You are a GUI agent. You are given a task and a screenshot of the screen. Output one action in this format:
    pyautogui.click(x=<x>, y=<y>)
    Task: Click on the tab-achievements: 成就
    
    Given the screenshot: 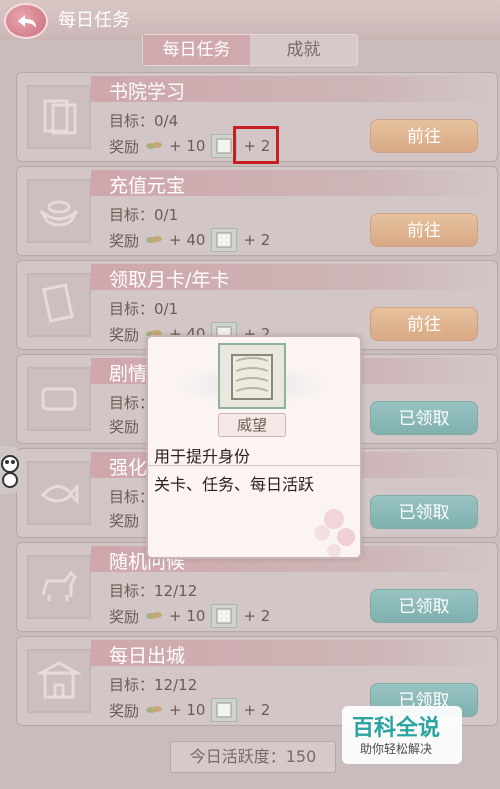 What is the action you would take?
    pyautogui.click(x=303, y=50)
    